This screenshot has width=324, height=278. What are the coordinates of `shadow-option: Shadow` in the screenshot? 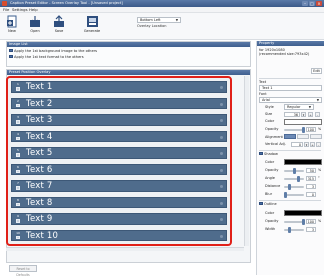 It's located at (268, 153).